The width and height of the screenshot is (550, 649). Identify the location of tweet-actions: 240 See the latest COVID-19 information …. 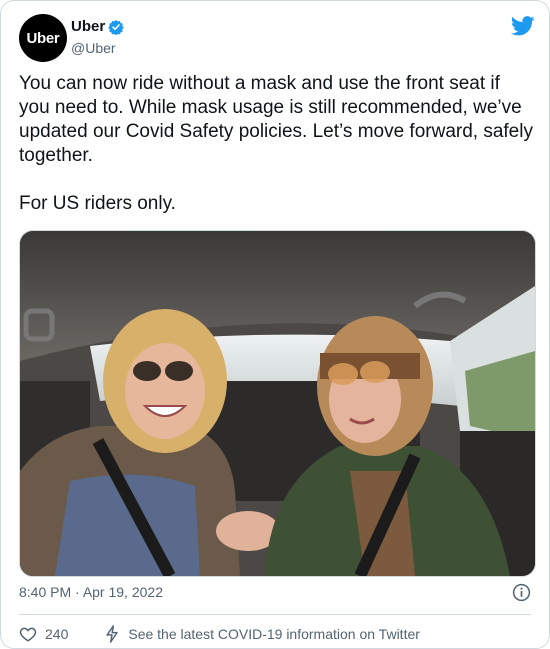
(219, 634).